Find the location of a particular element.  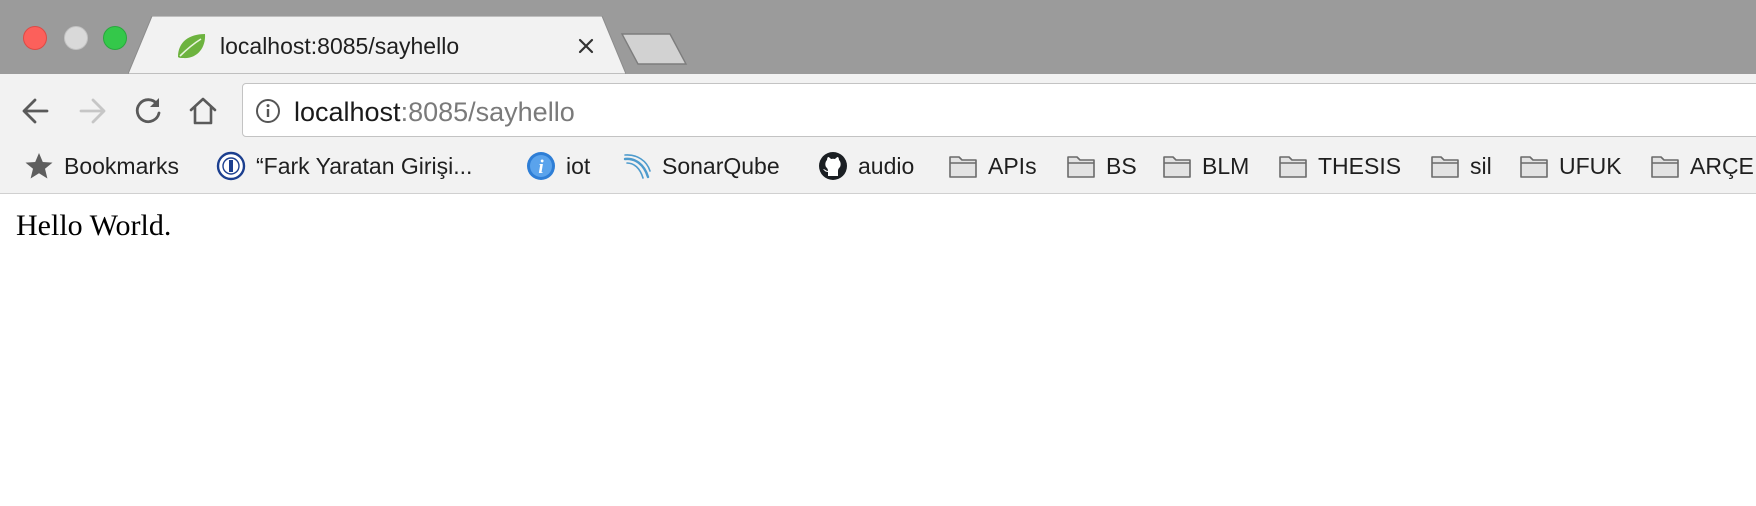

bookmark-label: ARÇE is located at coordinates (1722, 166).